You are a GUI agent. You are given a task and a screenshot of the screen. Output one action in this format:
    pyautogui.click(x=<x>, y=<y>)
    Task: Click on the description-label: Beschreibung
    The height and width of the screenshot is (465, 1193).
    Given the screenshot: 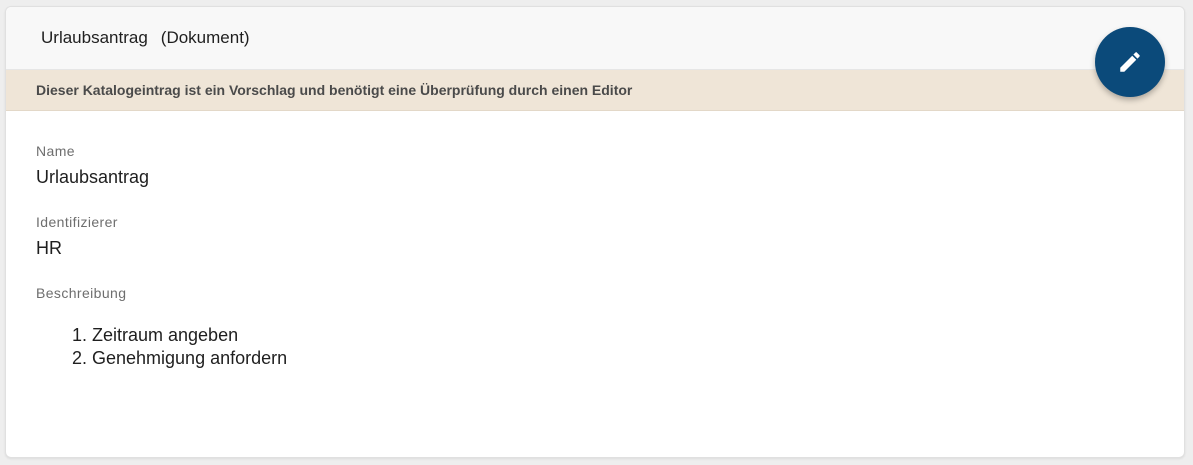 What is the action you would take?
    pyautogui.click(x=81, y=293)
    